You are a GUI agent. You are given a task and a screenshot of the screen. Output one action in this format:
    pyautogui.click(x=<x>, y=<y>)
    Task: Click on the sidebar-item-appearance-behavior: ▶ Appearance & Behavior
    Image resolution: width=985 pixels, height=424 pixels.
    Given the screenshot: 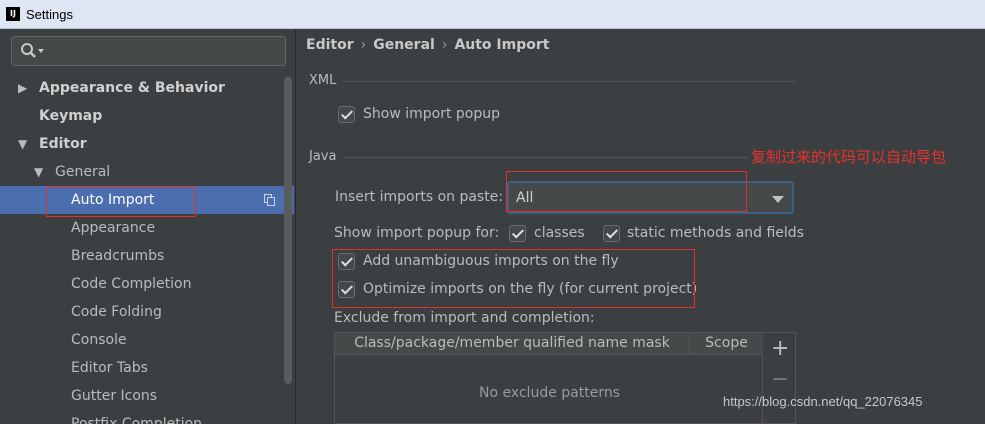 What is the action you would take?
    pyautogui.click(x=147, y=88)
    